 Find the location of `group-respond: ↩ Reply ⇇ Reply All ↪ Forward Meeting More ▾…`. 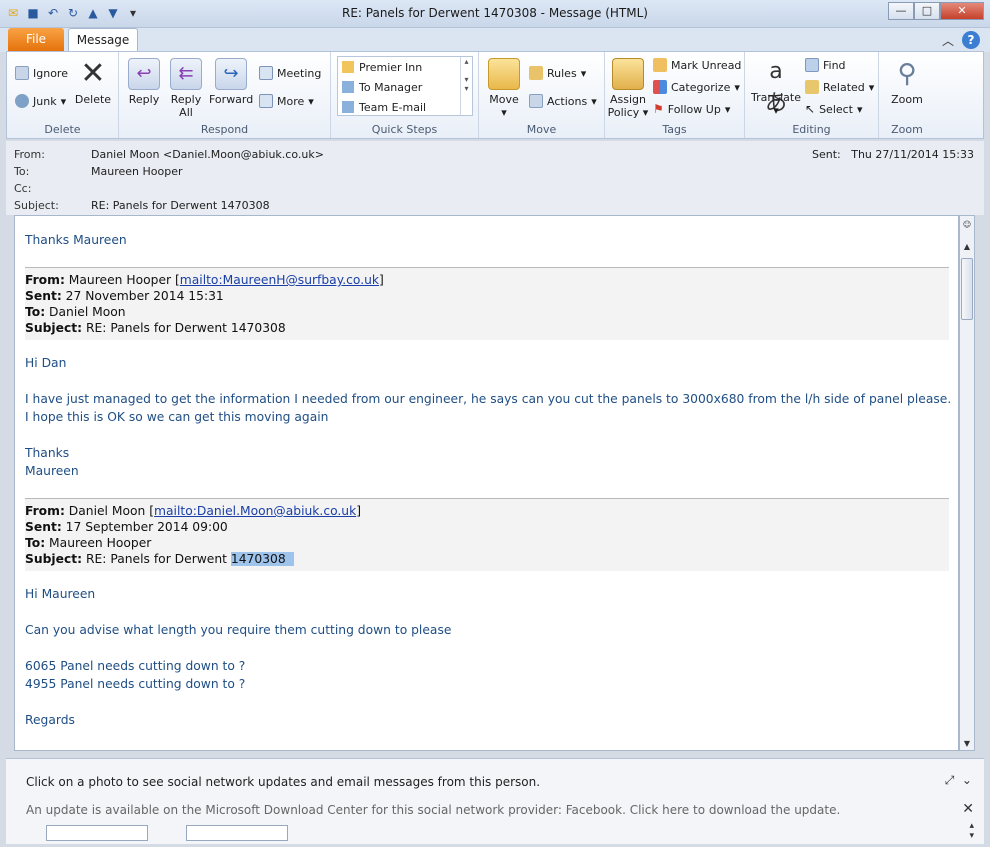

group-respond: ↩ Reply ⇇ Reply All ↪ Forward Meeting More ▾… is located at coordinates (225, 95).